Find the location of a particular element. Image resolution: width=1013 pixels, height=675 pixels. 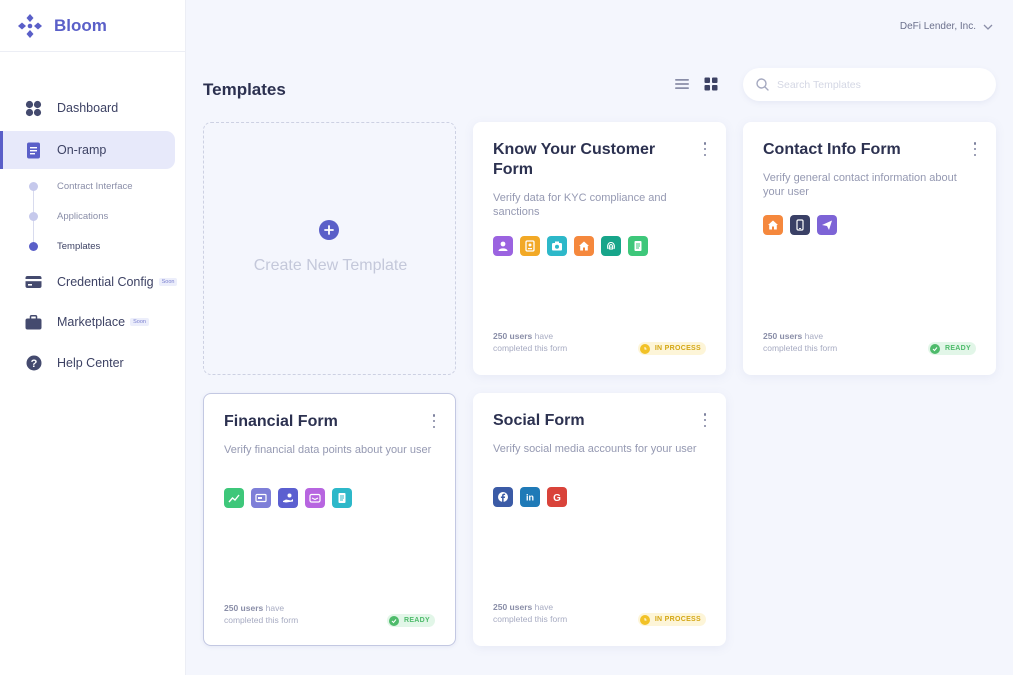

sidebar-item-credential-config: Credential Config Soon is located at coordinates (89, 282).